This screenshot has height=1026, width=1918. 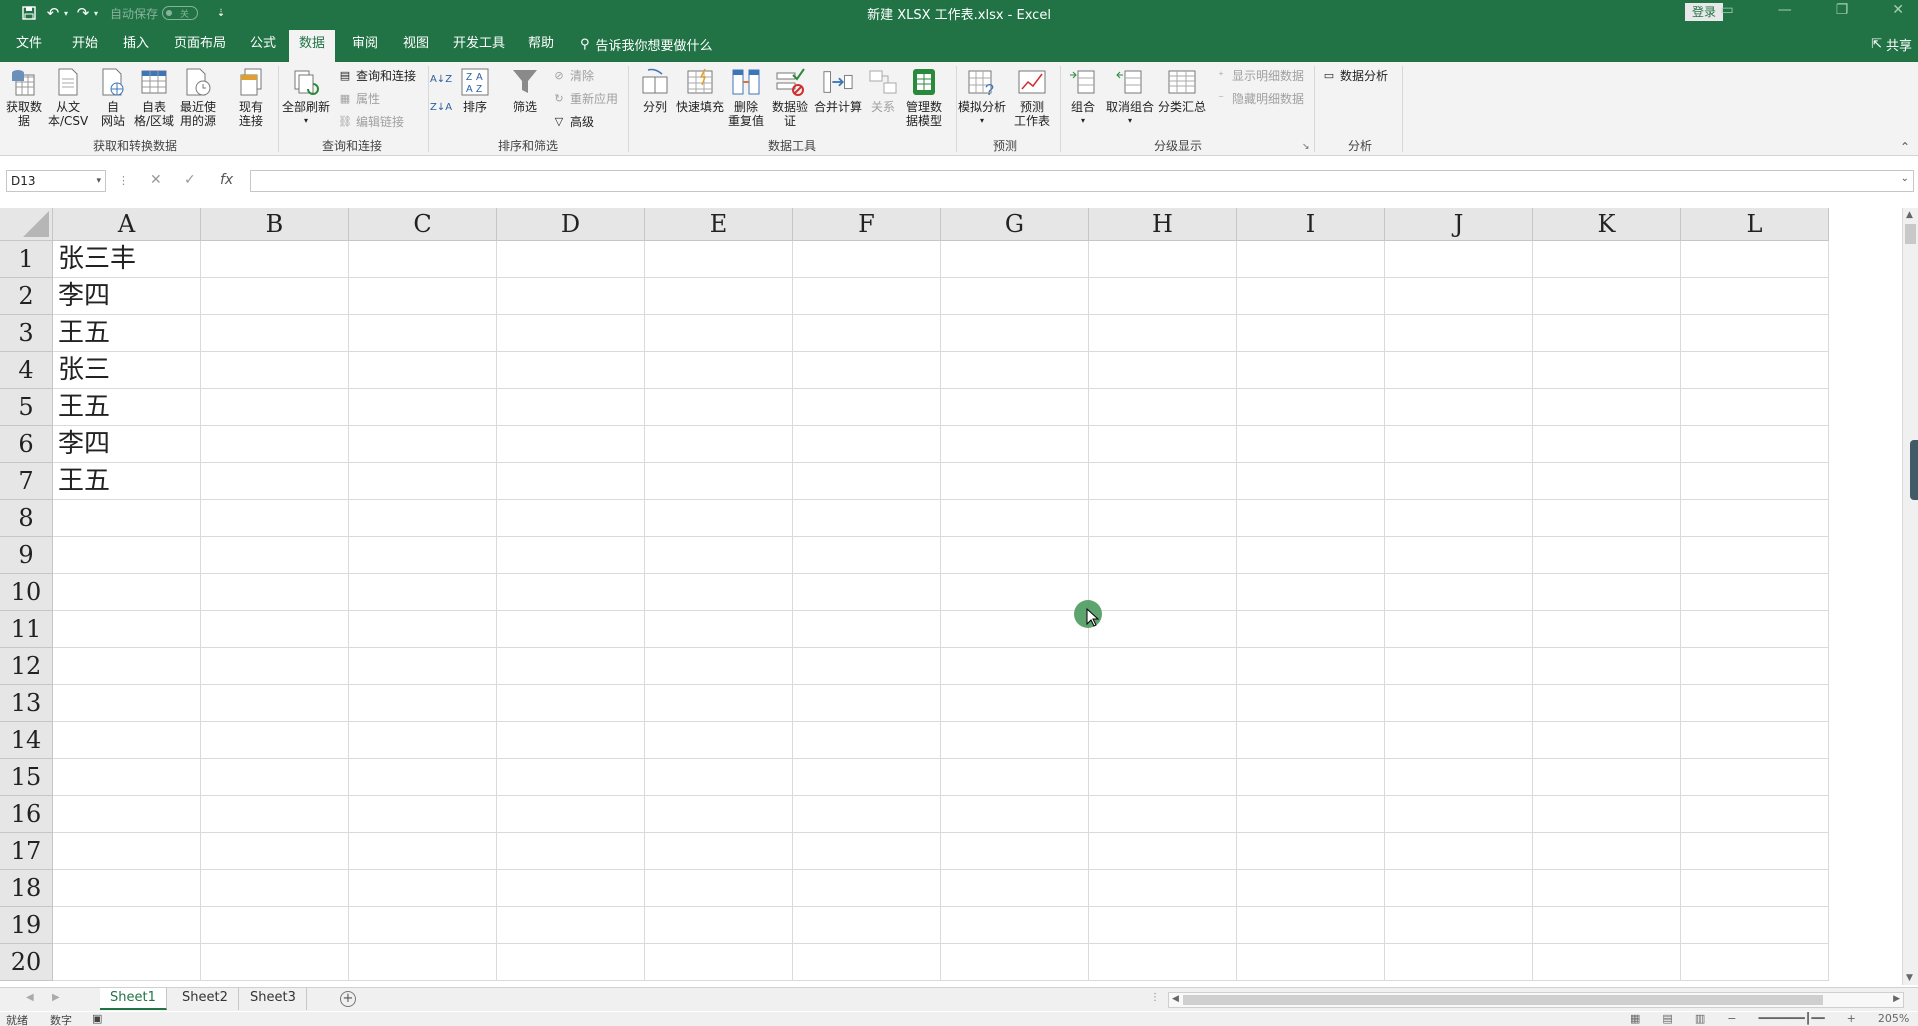 I want to click on tab-splitter-icon: ⋮, so click(x=1155, y=997).